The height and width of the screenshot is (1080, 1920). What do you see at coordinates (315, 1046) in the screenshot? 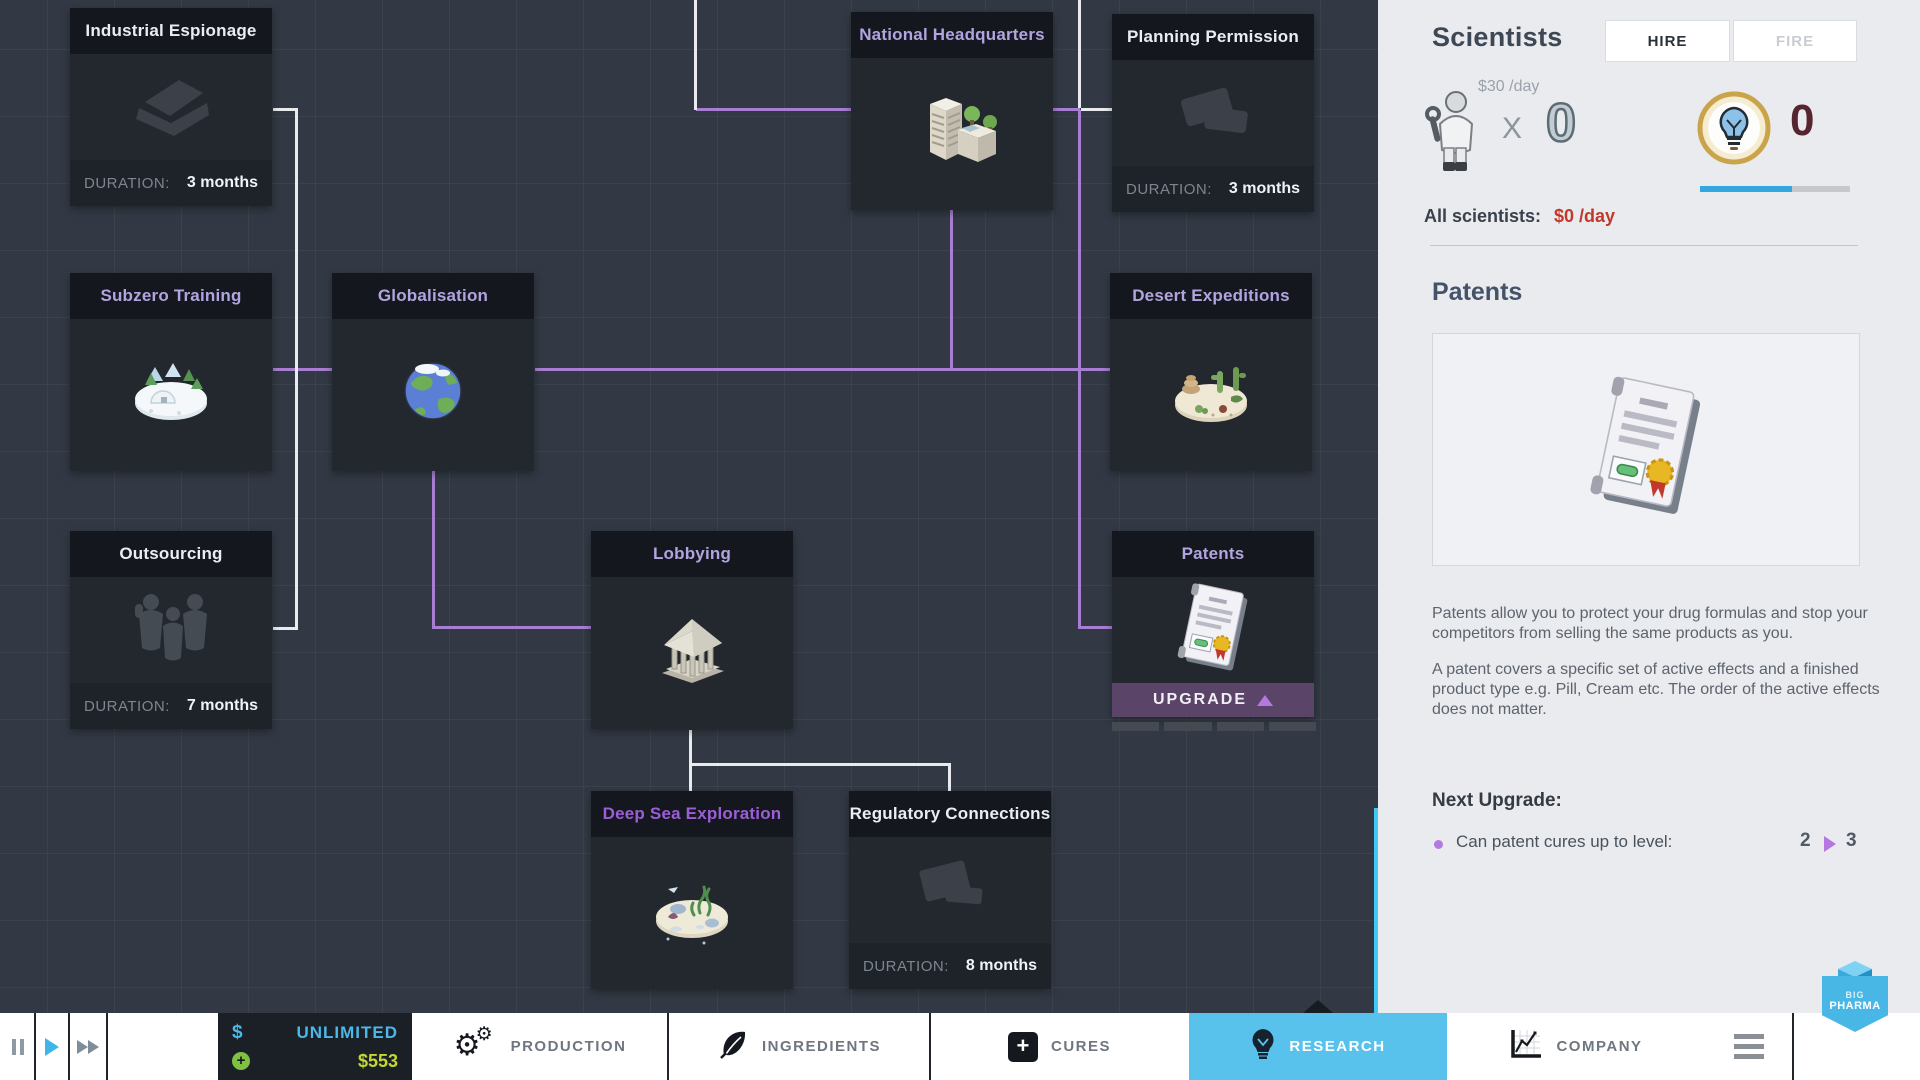
I see `money-display: $ UNLIMITED + $553` at bounding box center [315, 1046].